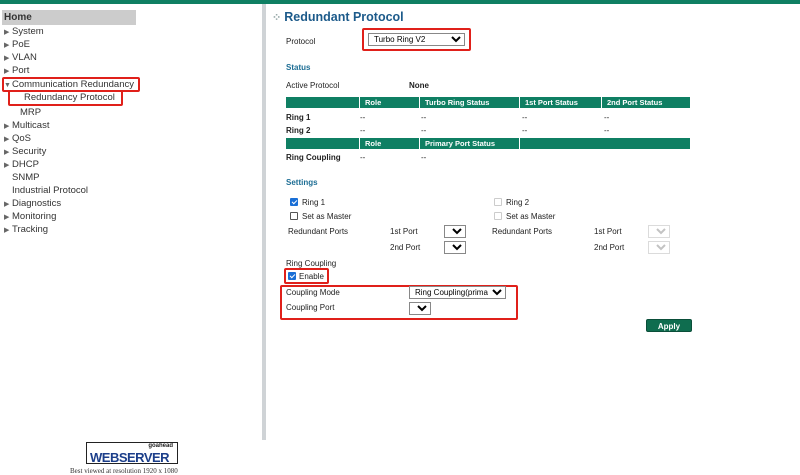  I want to click on webserver-logo: goahead WEBSERVER, so click(132, 453).